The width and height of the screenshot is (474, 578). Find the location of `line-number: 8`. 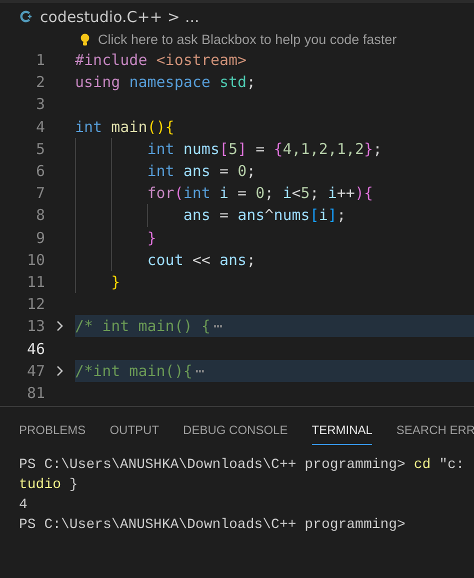

line-number: 8 is located at coordinates (39, 215).